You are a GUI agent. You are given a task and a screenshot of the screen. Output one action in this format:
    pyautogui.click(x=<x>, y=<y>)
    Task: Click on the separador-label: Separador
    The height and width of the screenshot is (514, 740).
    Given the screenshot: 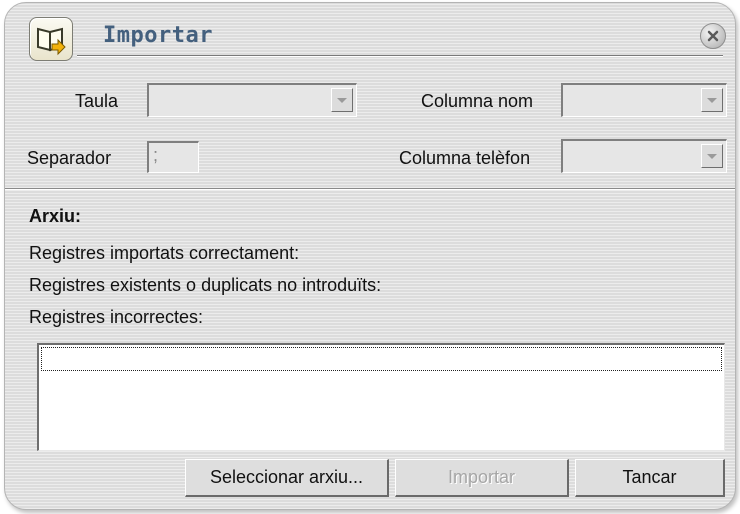 What is the action you would take?
    pyautogui.click(x=69, y=158)
    